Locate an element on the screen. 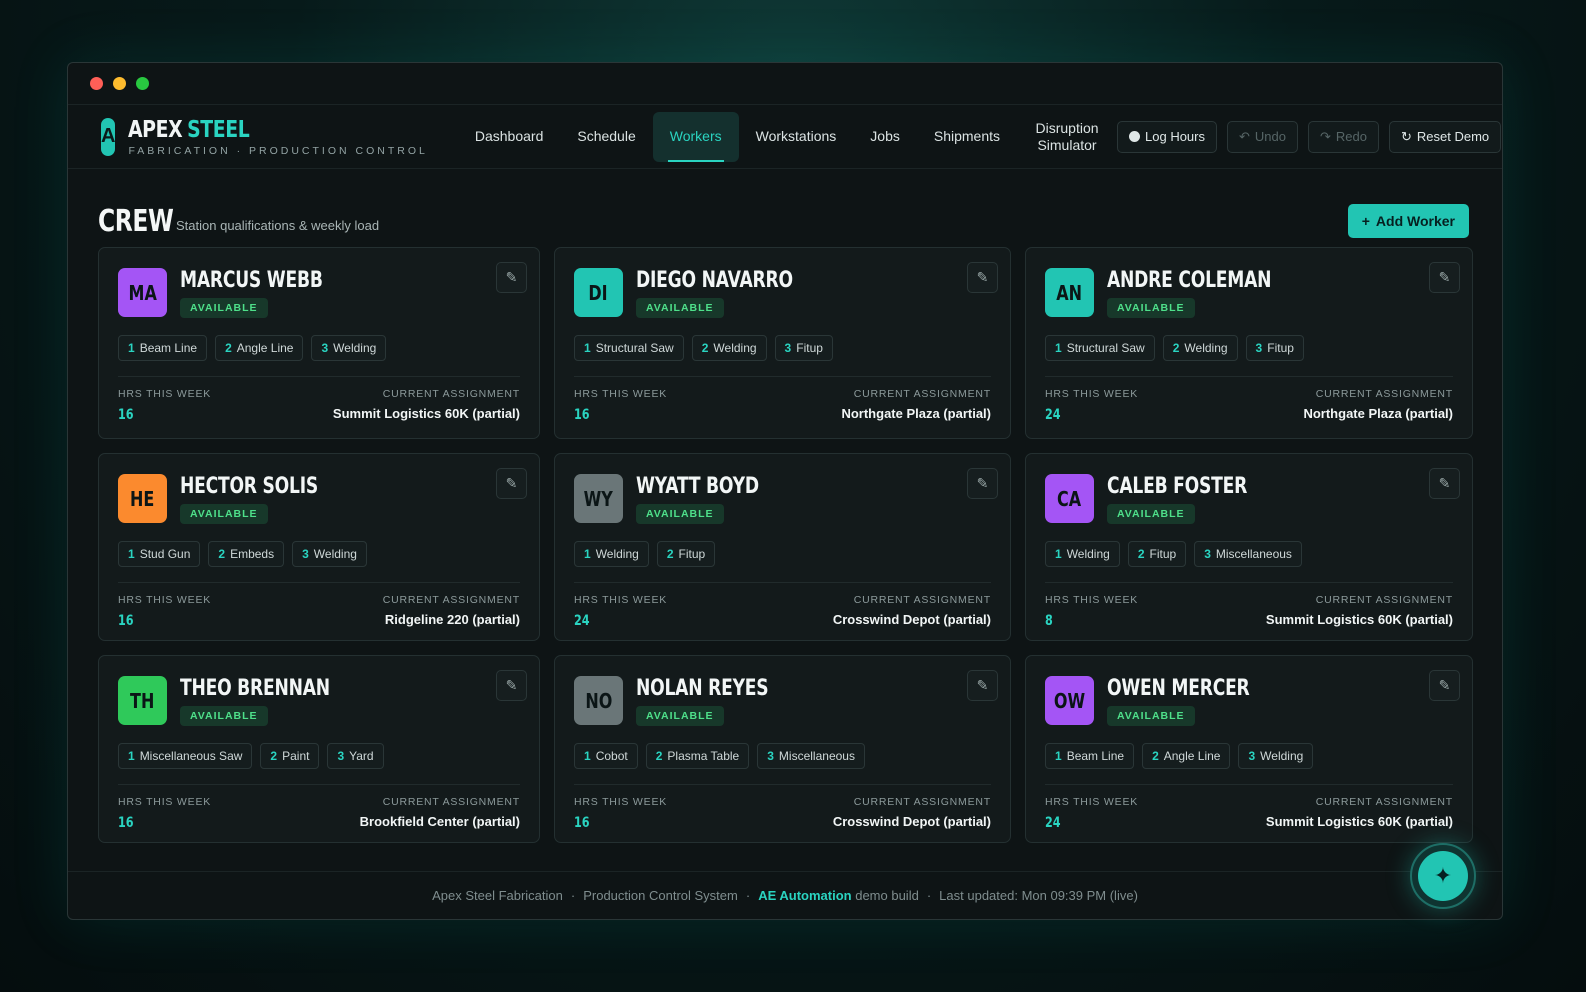 The image size is (1586, 992). worker-name: THEO BRENNAN is located at coordinates (255, 688).